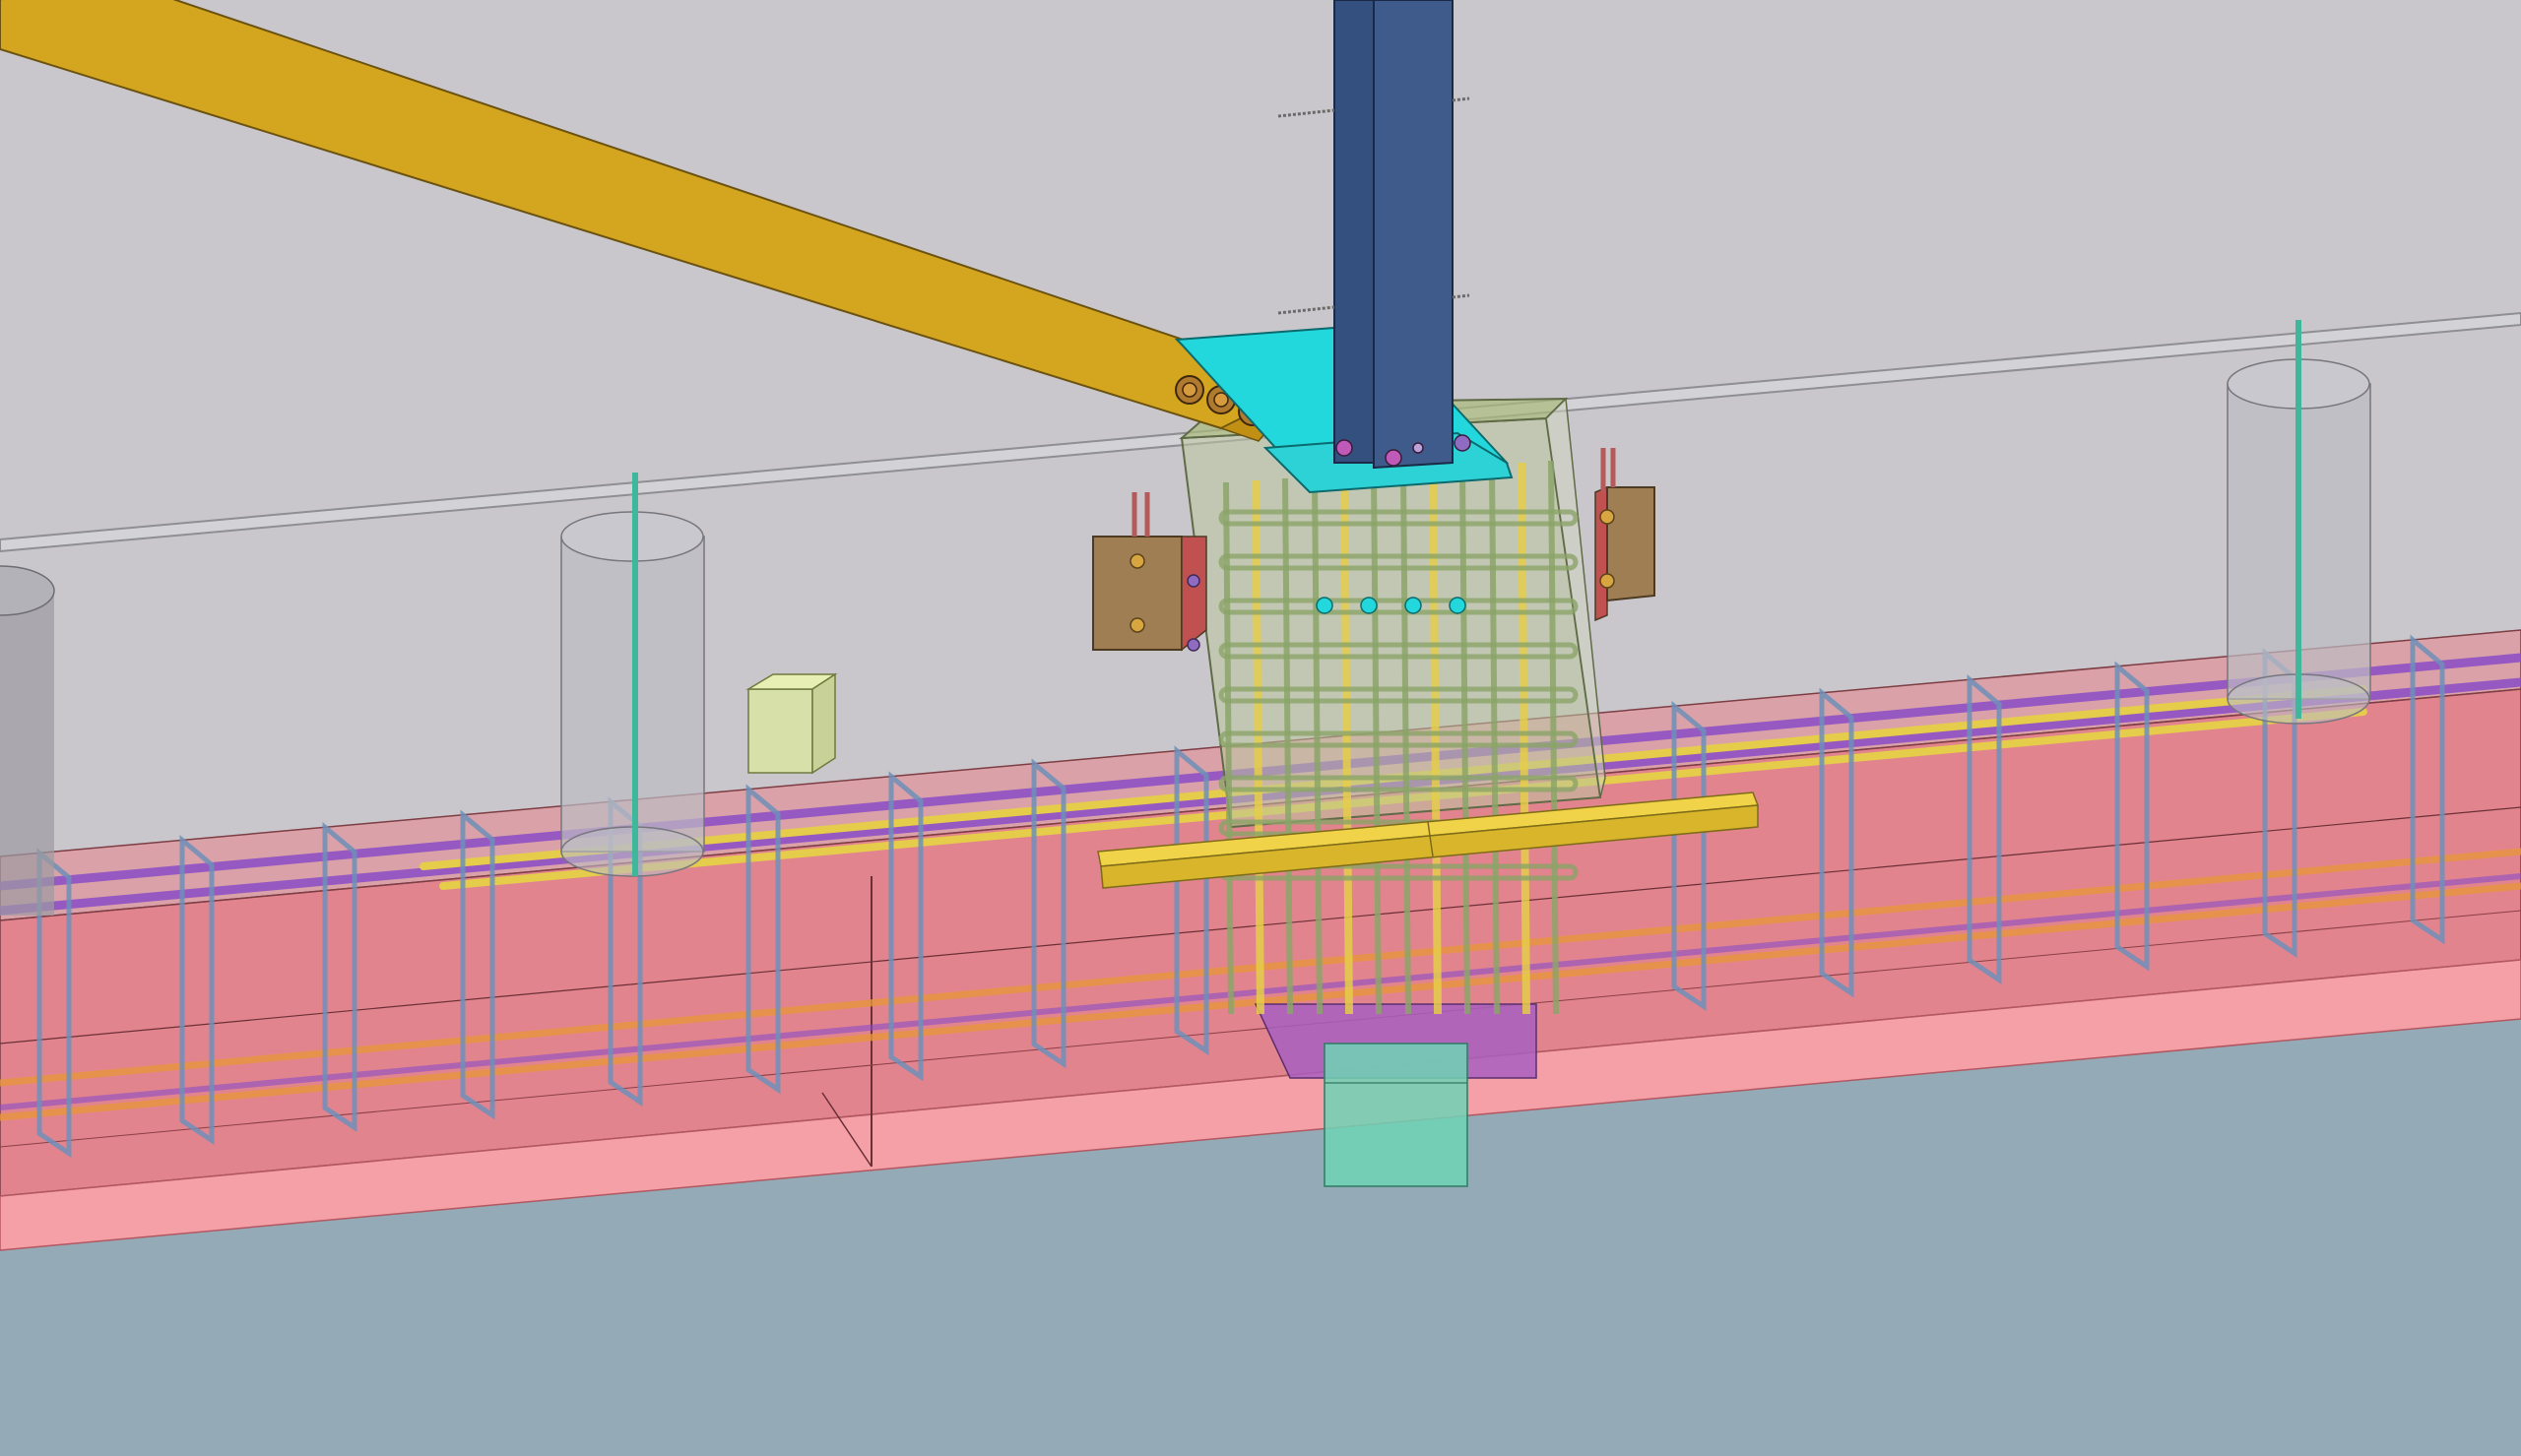  Describe the element at coordinates (1601, 553) in the screenshot. I see `side-plate-right-edge` at that location.